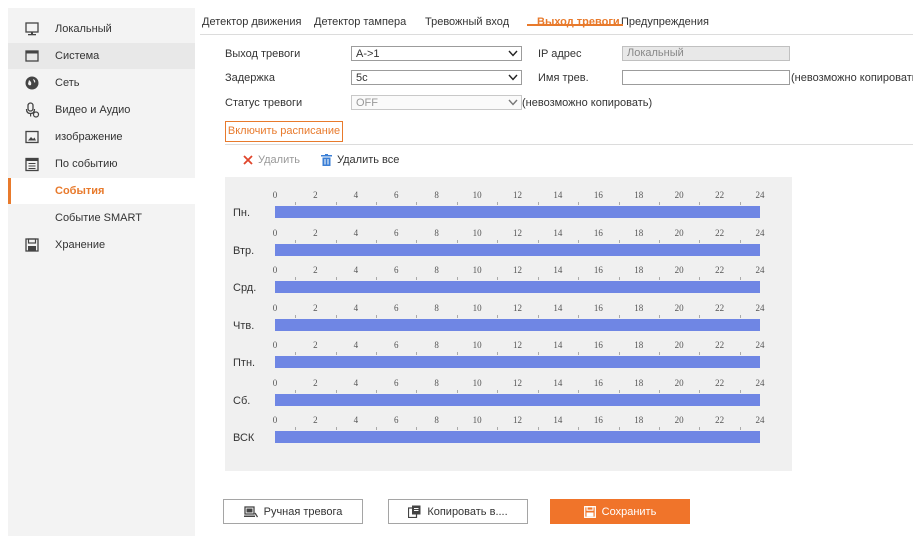 Image resolution: width=913 pixels, height=536 pixels. Describe the element at coordinates (414, 511) in the screenshot. I see `copy-icon` at that location.